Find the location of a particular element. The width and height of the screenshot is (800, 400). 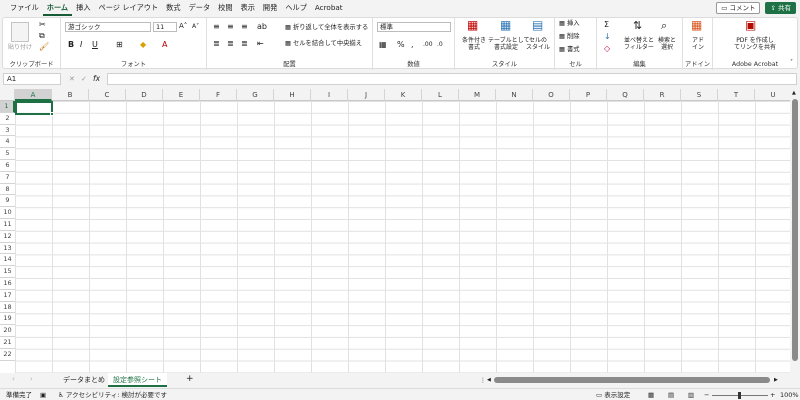

format-cells-button: ▦ 書式 is located at coordinates (569, 50).